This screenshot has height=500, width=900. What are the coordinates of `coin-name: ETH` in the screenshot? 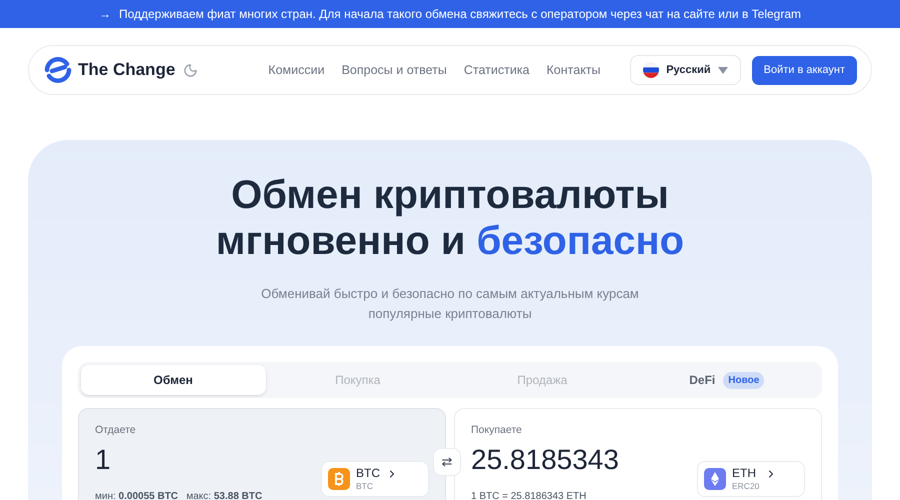 It's located at (744, 474).